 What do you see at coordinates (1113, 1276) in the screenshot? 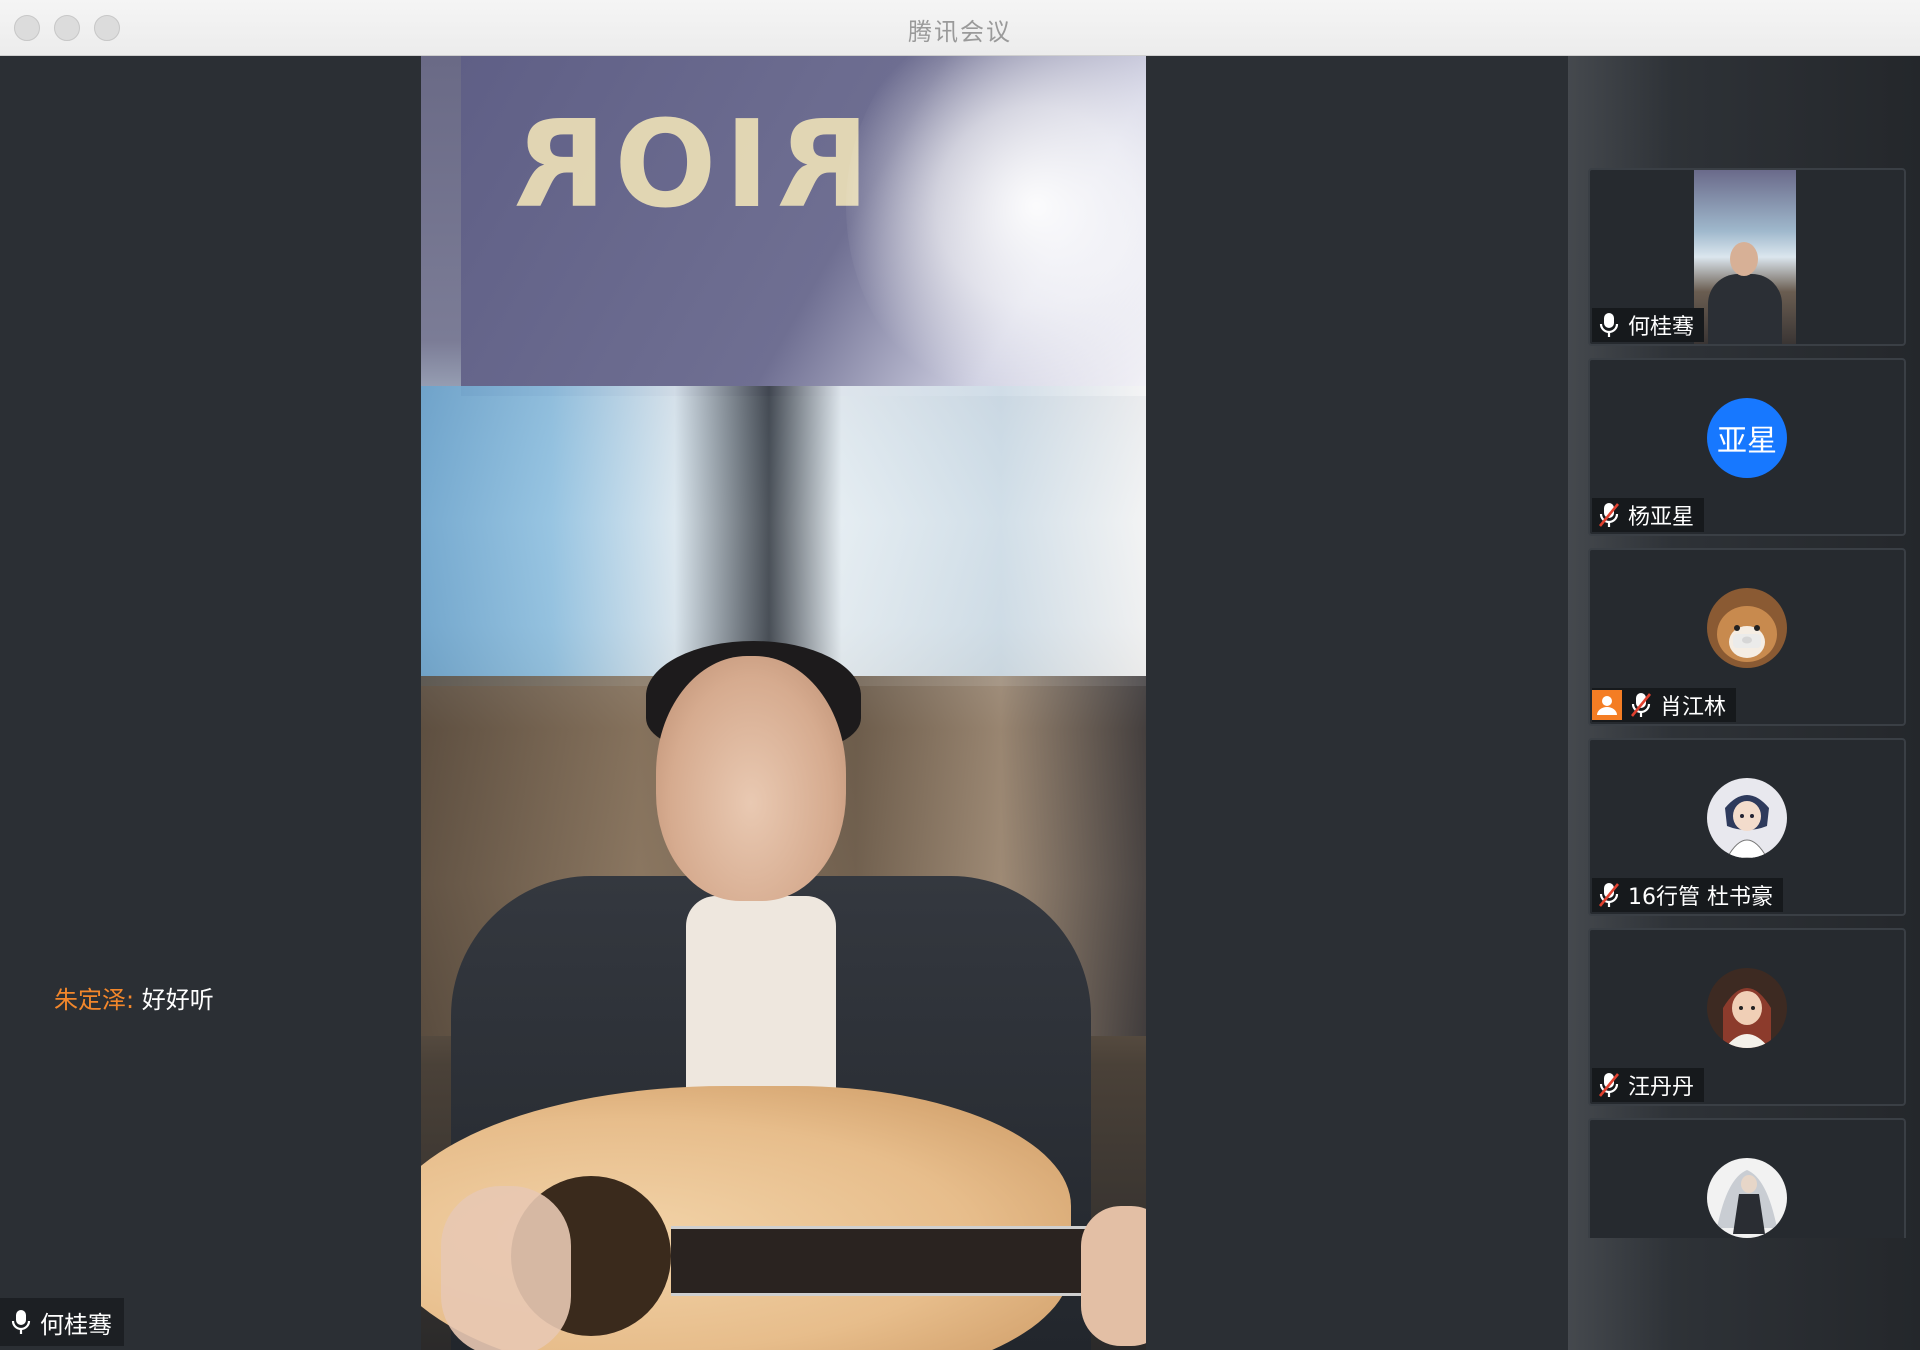
I see `video-fretting-hand` at bounding box center [1113, 1276].